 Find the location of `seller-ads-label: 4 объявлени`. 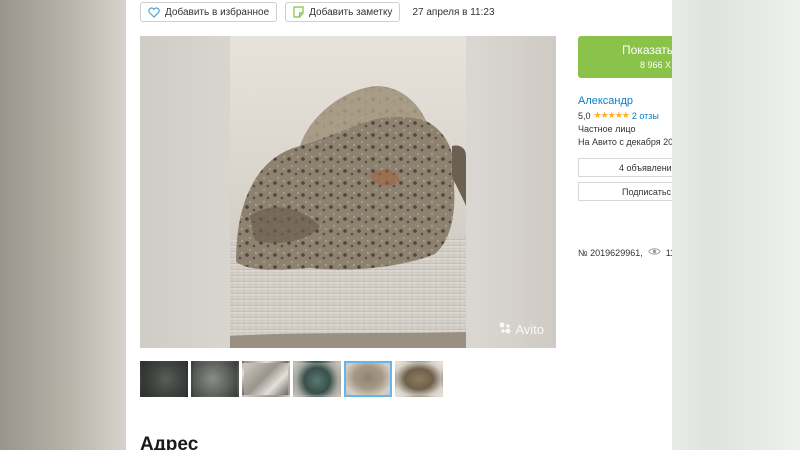

seller-ads-label: 4 объявлени is located at coordinates (645, 168).